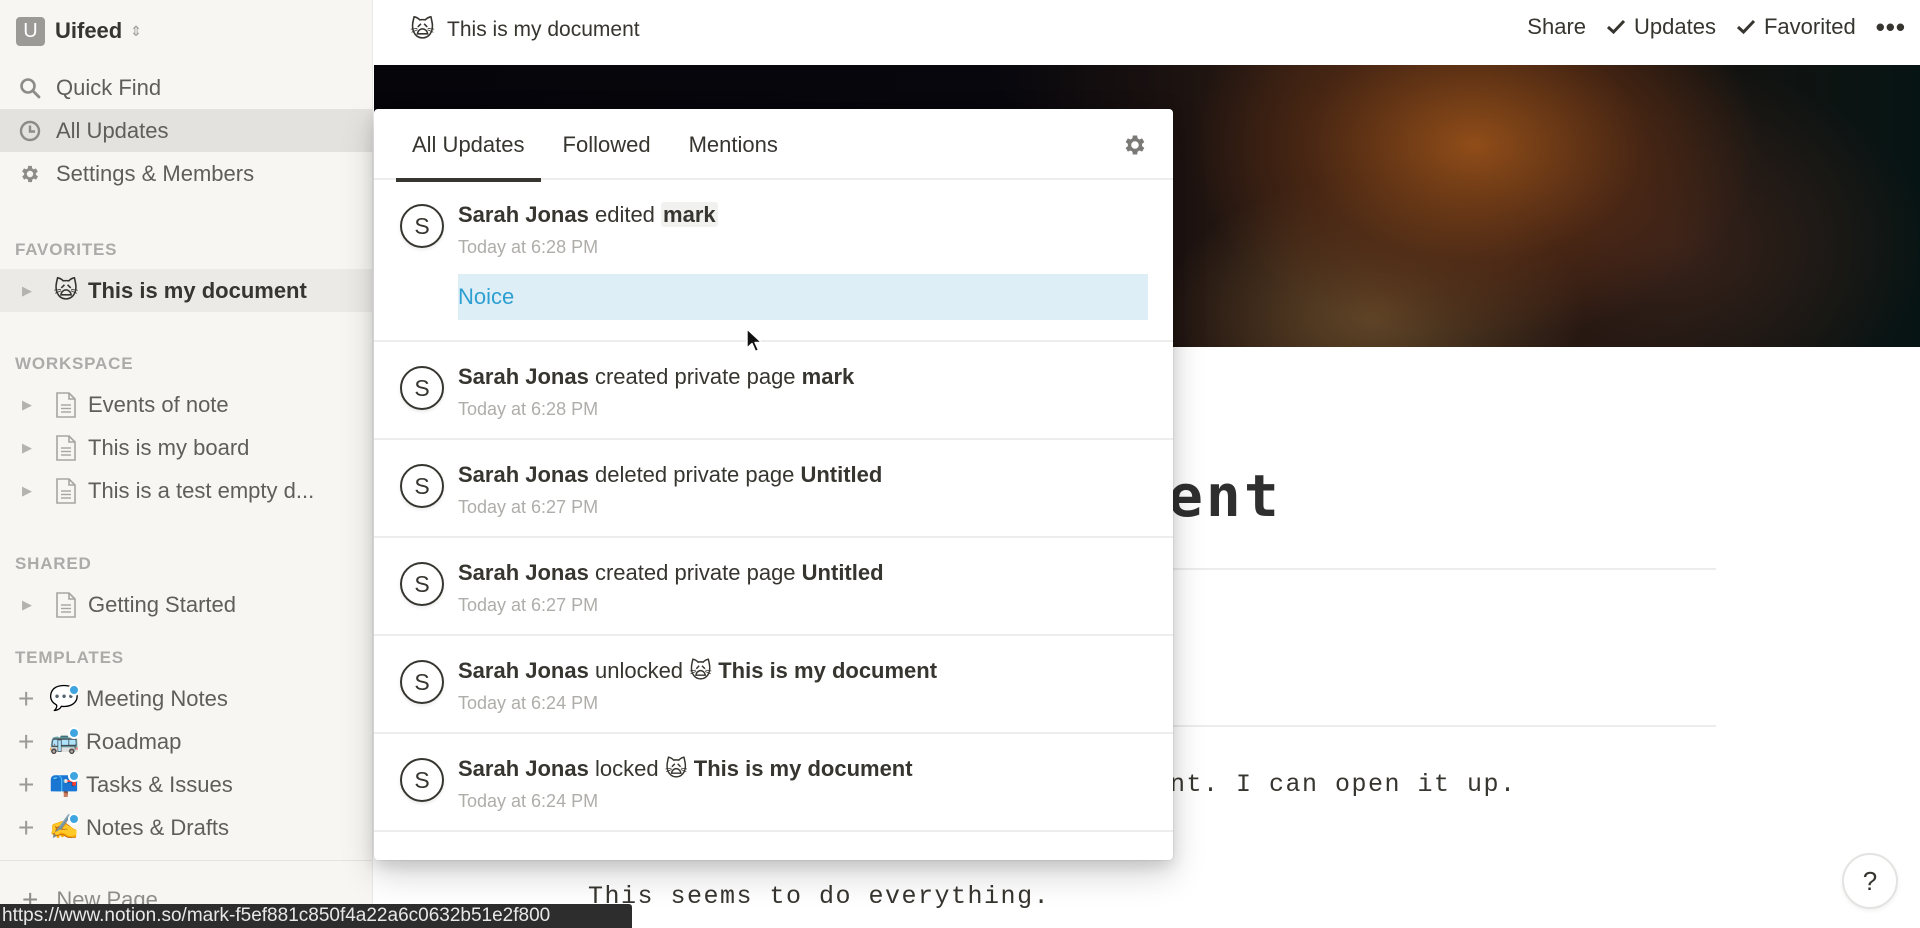  Describe the element at coordinates (733, 144) in the screenshot. I see `tab-mentions: Mentions` at that location.